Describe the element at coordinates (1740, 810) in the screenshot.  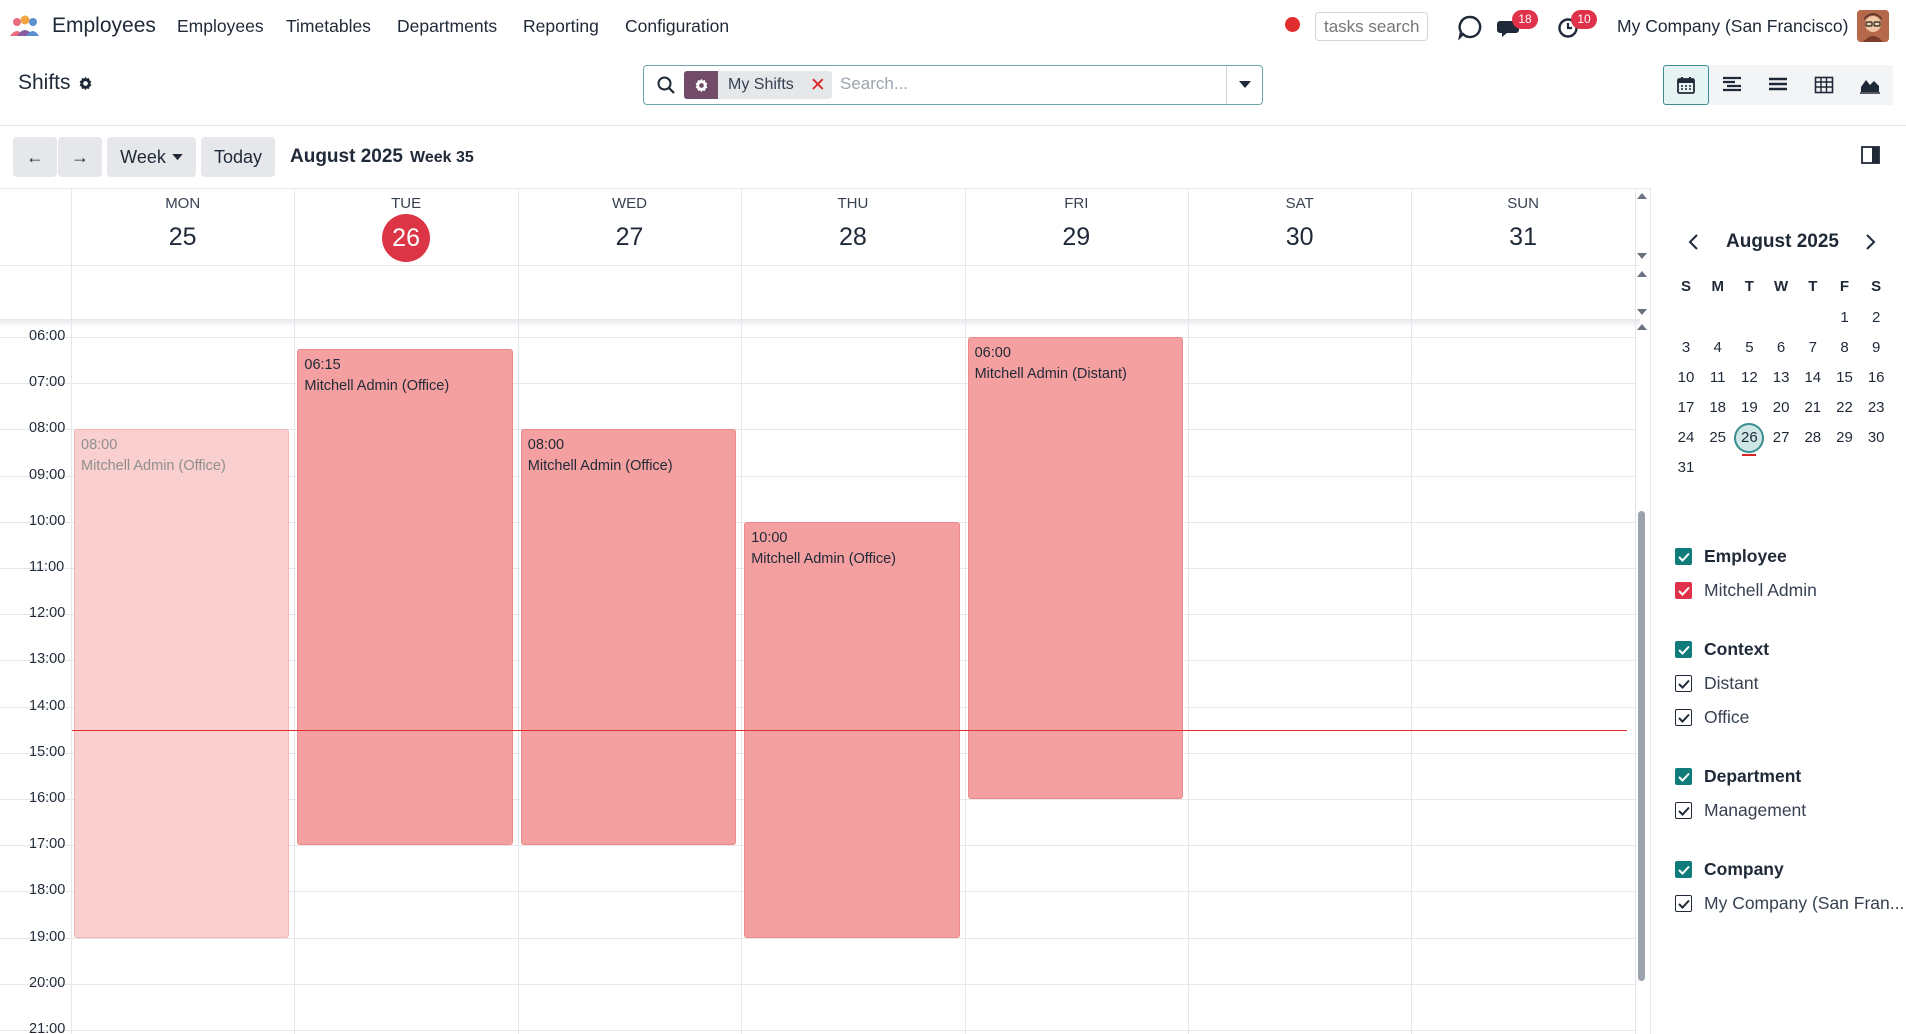
I see `filter-item: Management` at that location.